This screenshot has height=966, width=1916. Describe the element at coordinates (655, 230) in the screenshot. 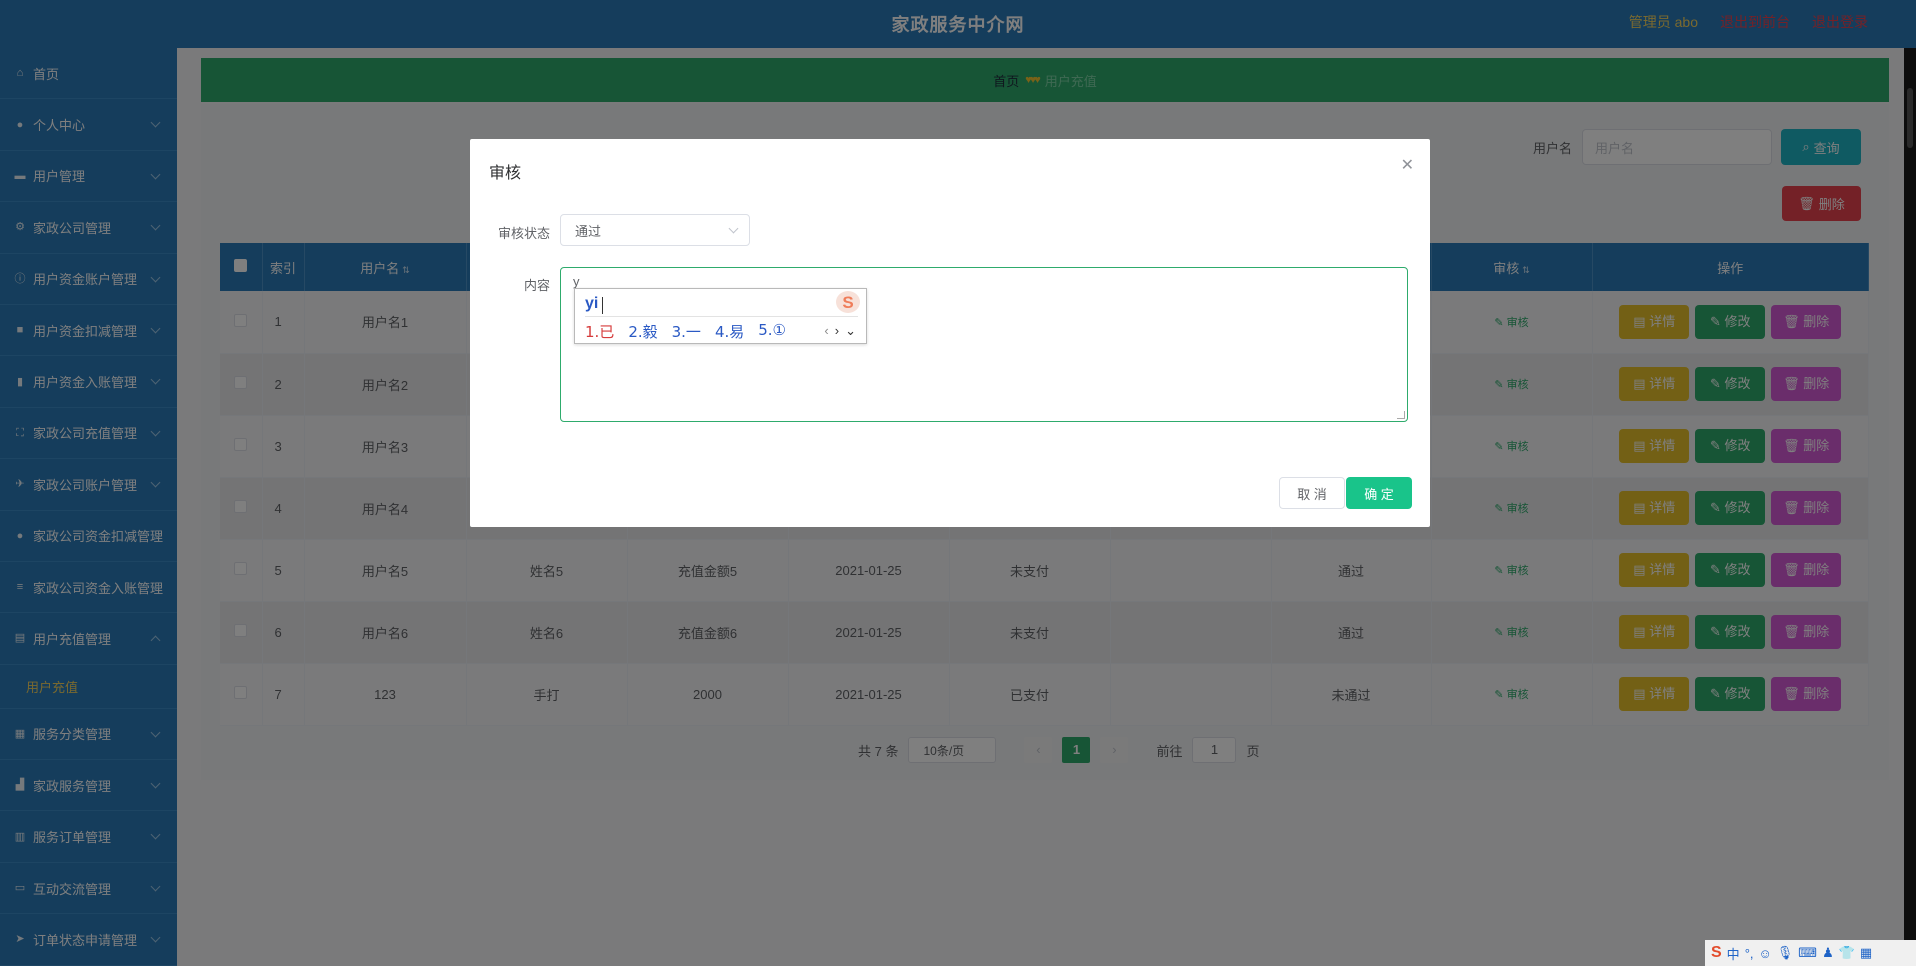

I see `status-select: 通过` at that location.